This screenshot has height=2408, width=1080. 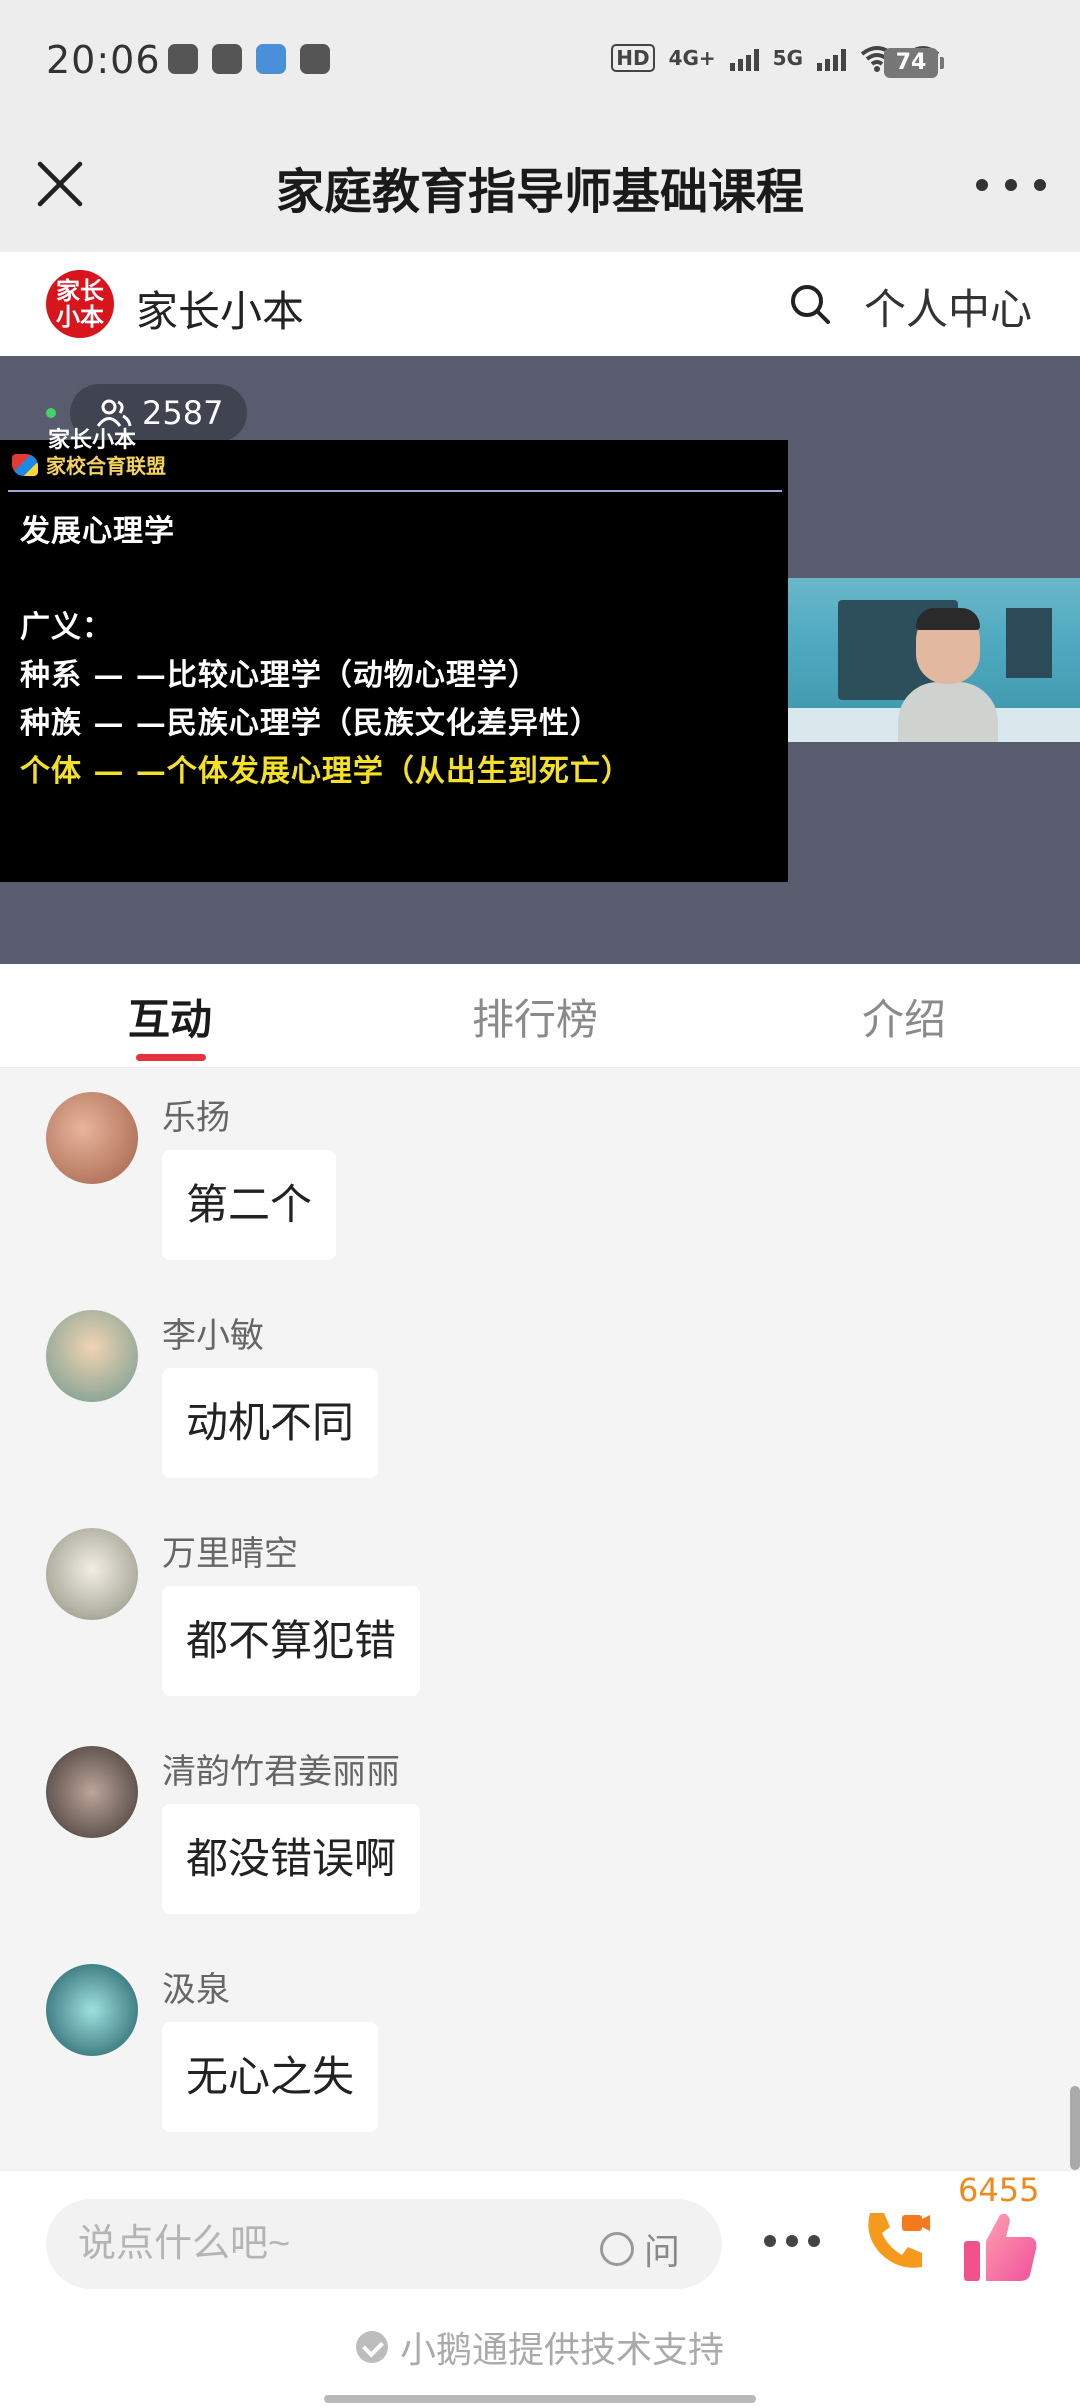 I want to click on slide-title: 发展心理学, so click(x=97, y=531).